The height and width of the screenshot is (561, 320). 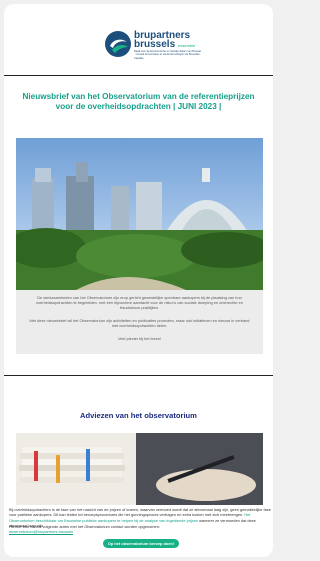 What do you see at coordinates (165, 40) in the screenshot?
I see `logo-wordmark: brupartners brussels ensemble` at bounding box center [165, 40].